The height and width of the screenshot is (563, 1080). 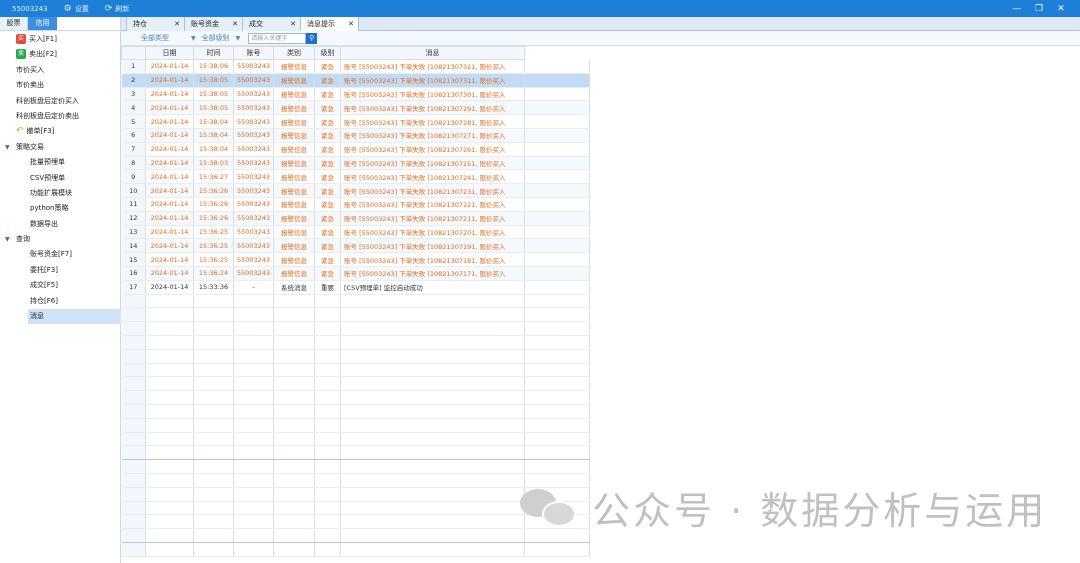 What do you see at coordinates (76, 9) in the screenshot?
I see `settings-button: ⚙ 设置` at bounding box center [76, 9].